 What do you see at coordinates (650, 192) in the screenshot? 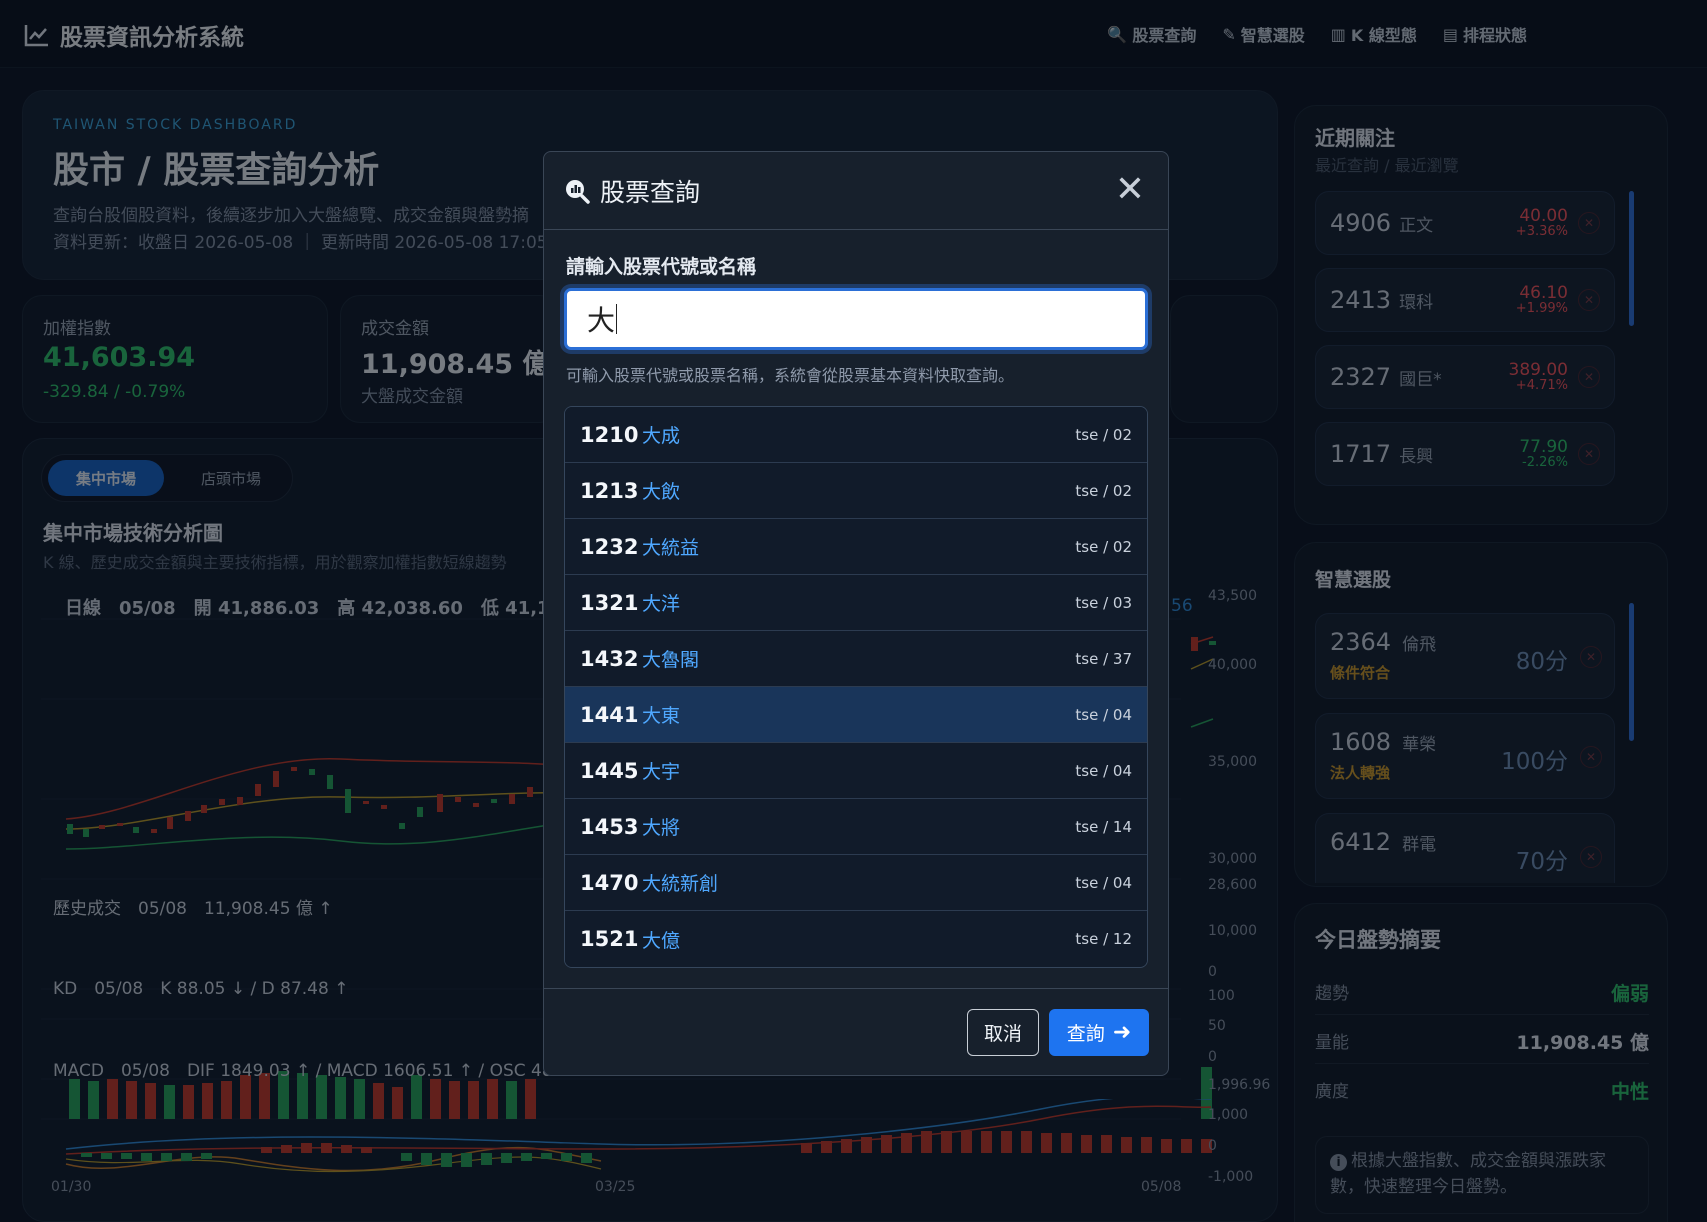
I see `modal-title: 股票查詢` at bounding box center [650, 192].